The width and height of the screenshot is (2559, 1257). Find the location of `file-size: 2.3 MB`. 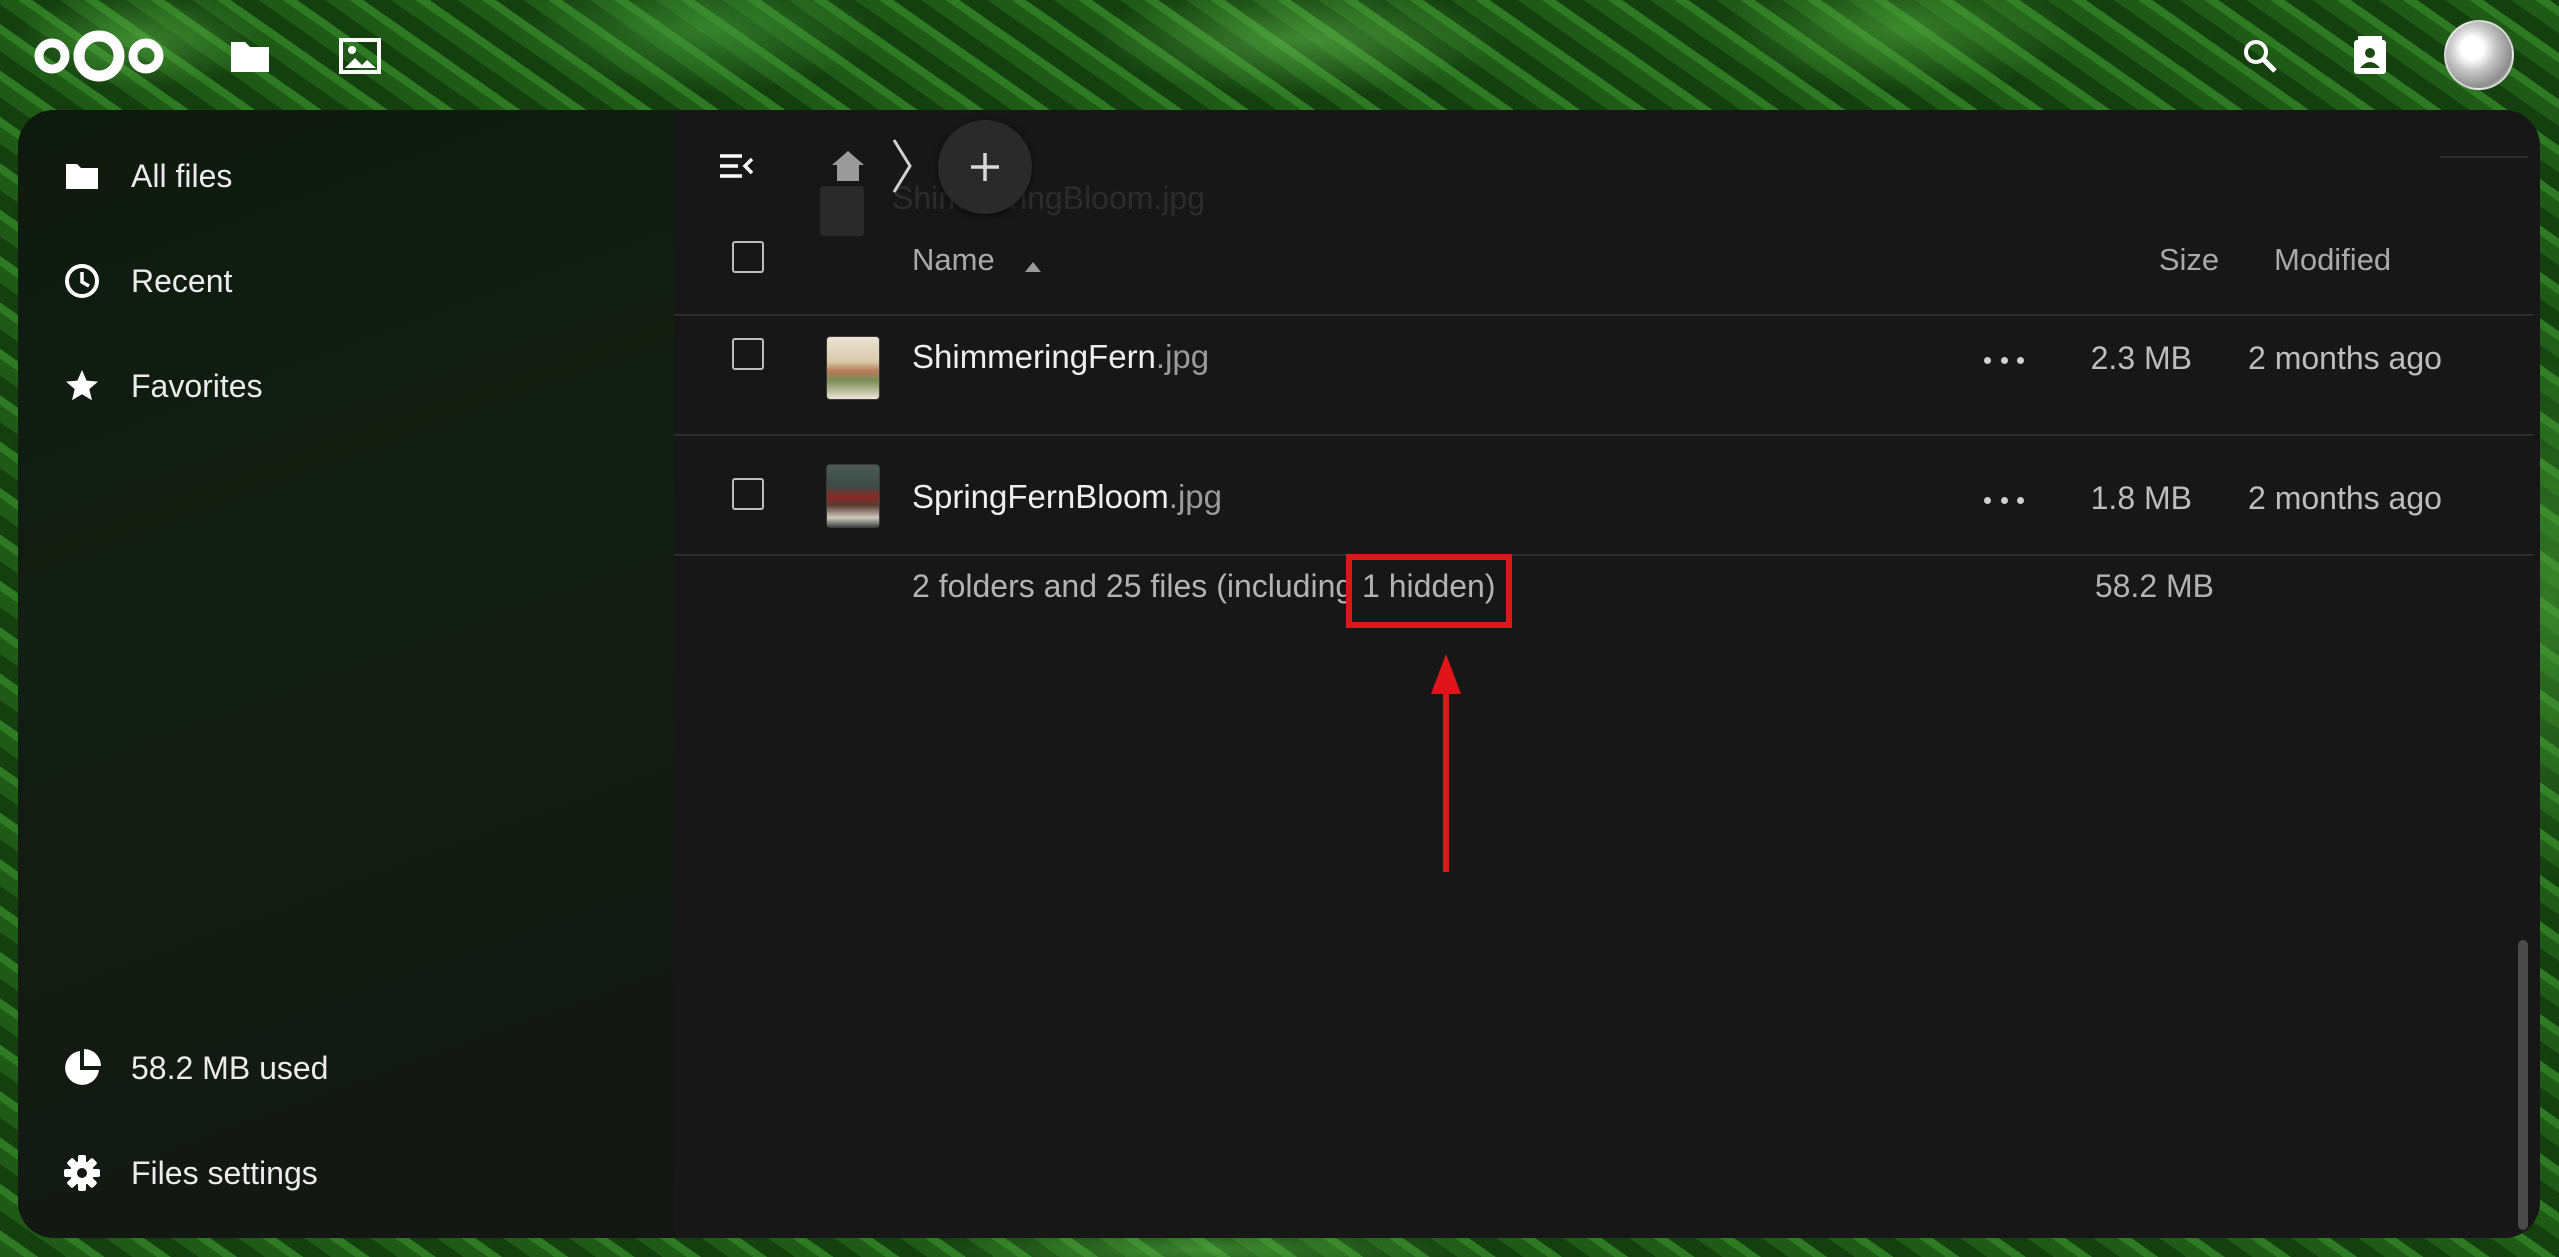

file-size: 2.3 MB is located at coordinates (2141, 358).